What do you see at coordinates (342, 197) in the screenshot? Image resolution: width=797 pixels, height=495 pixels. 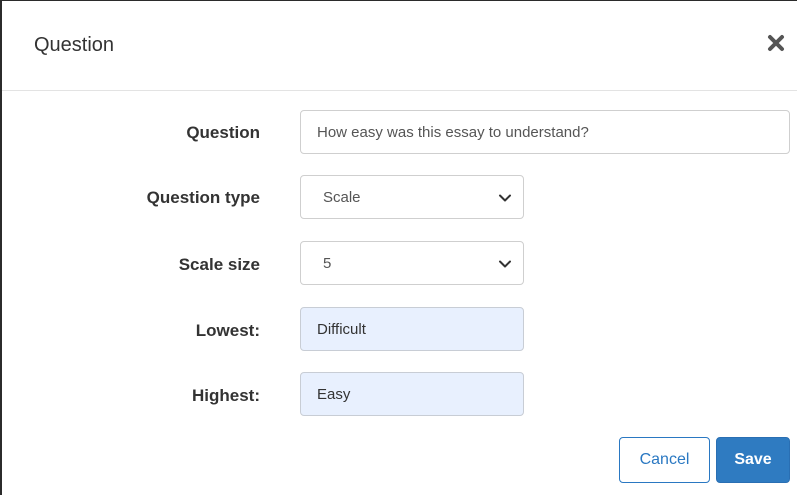 I see `question-type-value: Scale` at bounding box center [342, 197].